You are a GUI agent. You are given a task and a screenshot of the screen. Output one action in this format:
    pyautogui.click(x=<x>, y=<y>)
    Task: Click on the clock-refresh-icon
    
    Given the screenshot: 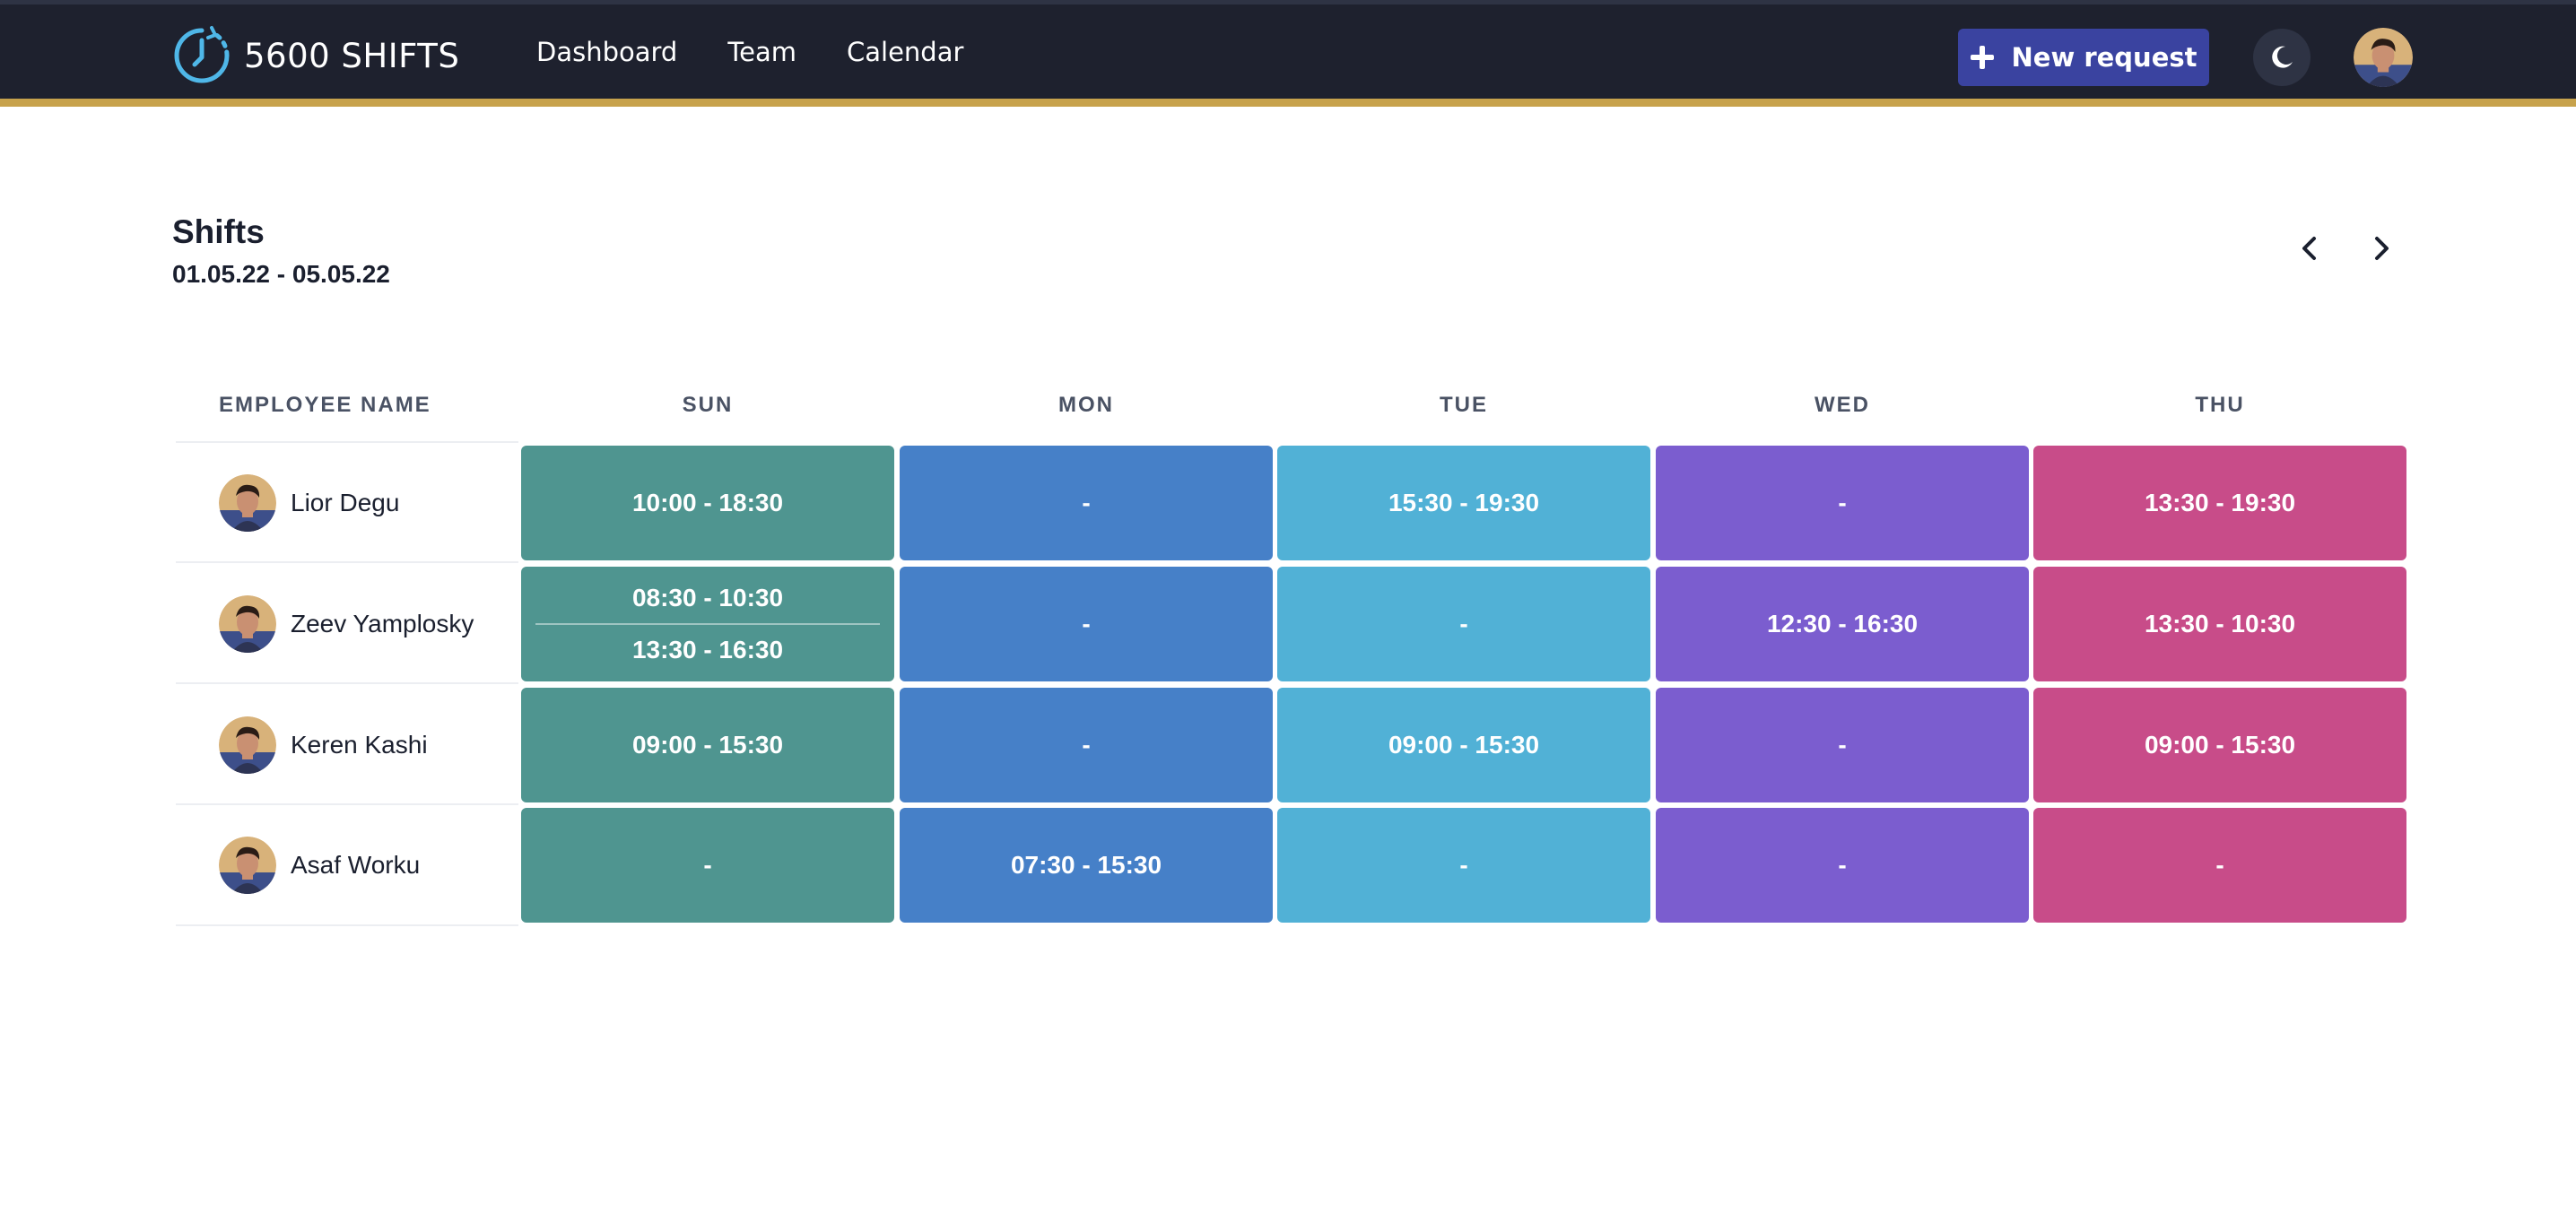 What is the action you would take?
    pyautogui.click(x=202, y=54)
    